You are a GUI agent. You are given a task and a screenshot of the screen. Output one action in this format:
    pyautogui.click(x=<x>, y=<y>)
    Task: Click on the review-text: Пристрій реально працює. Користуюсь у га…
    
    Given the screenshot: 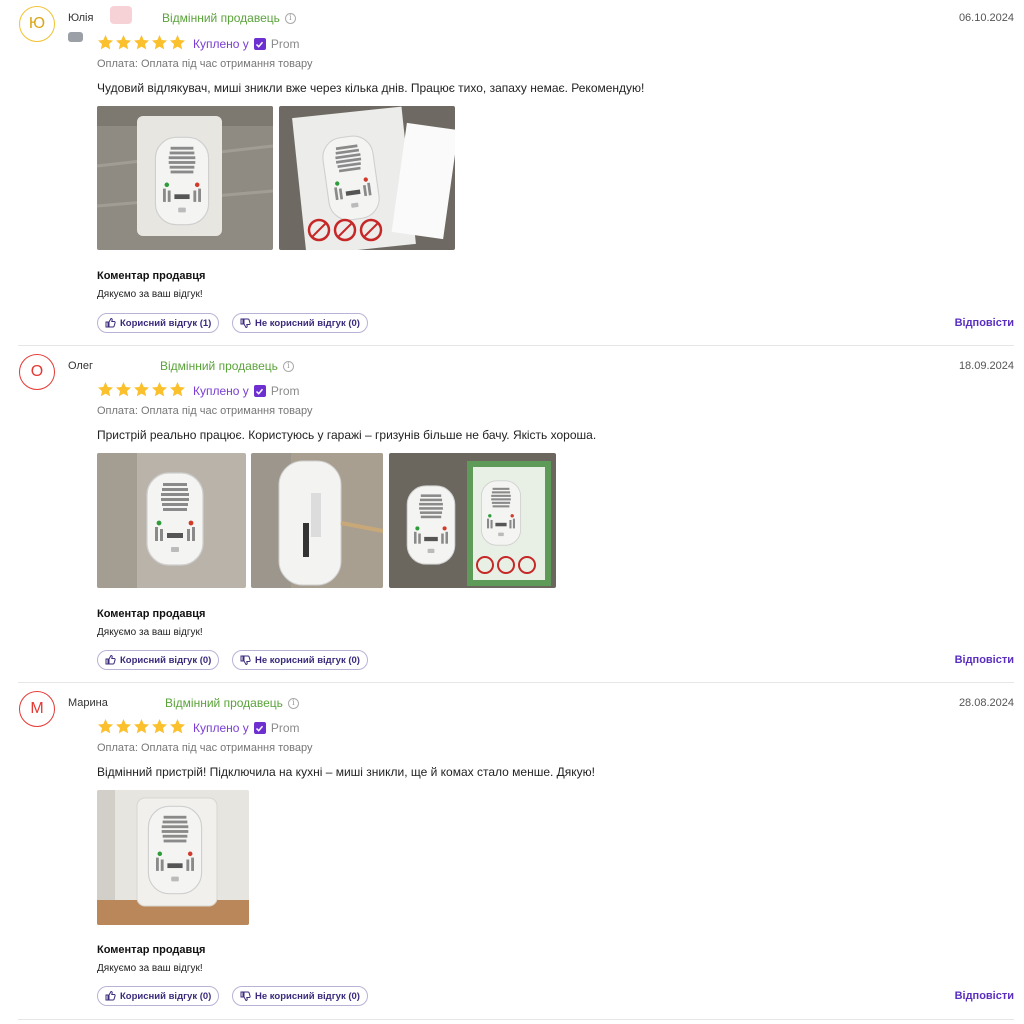 What is the action you would take?
    pyautogui.click(x=347, y=435)
    